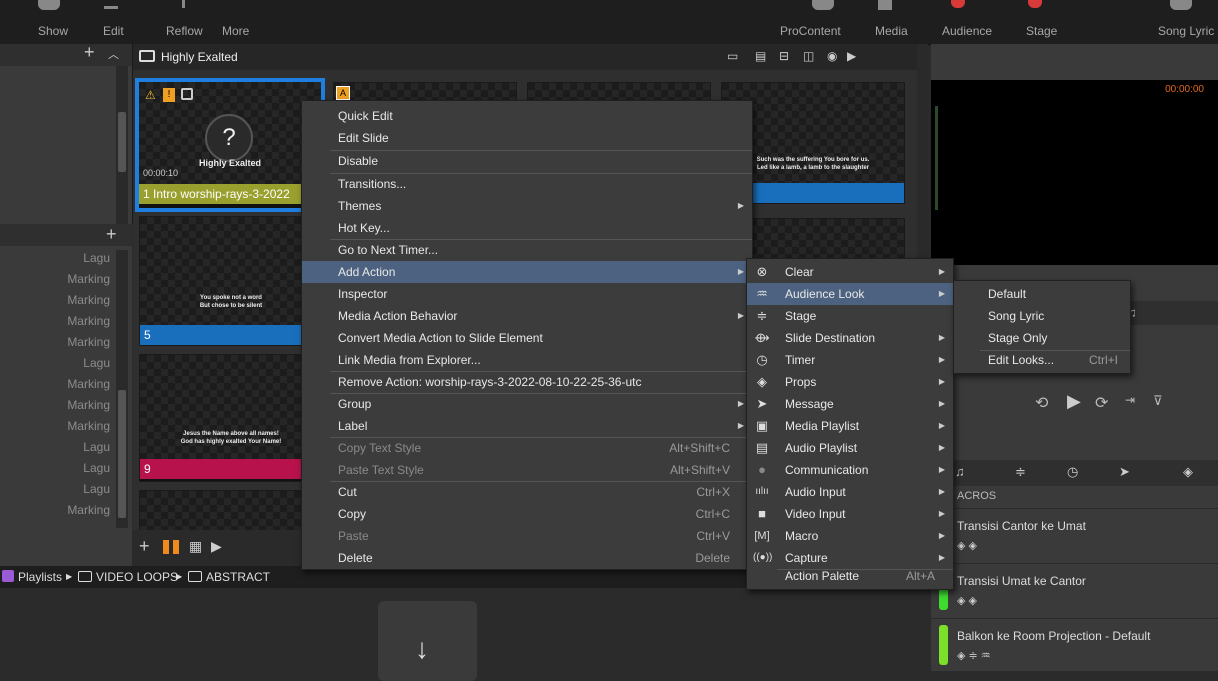  I want to click on add-group-icon: +, so click(111, 234).